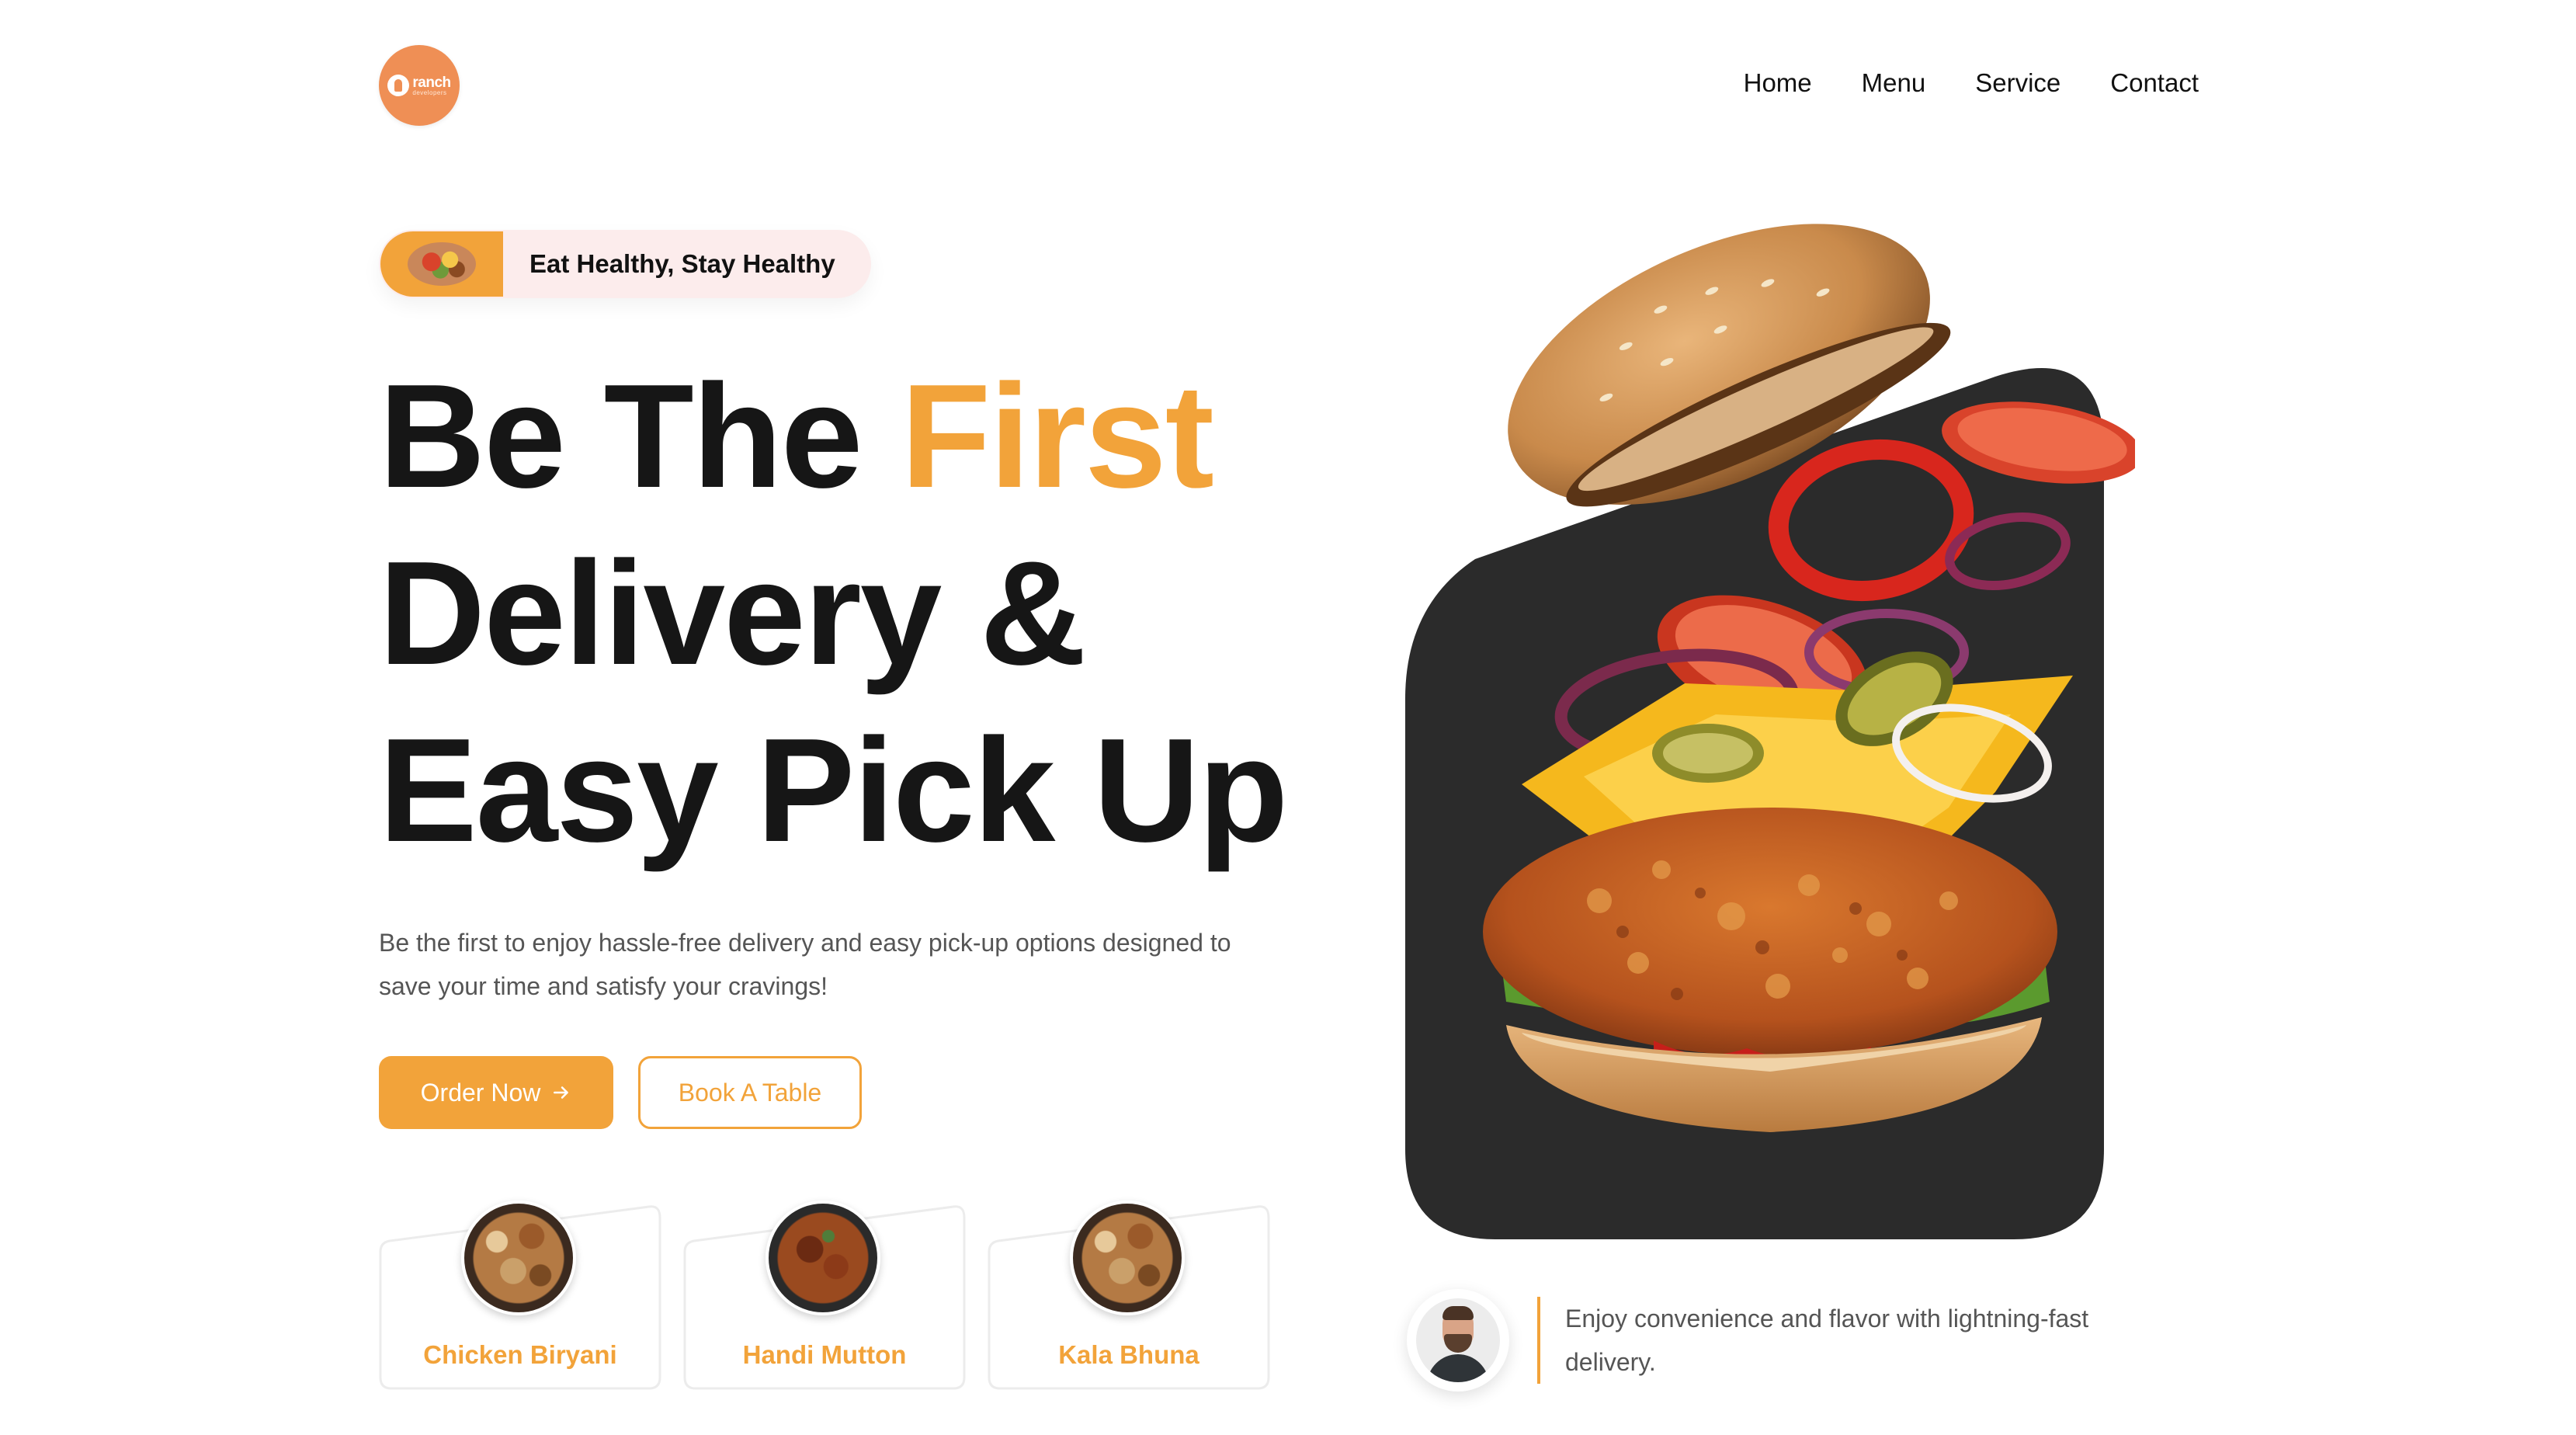 This screenshot has height=1435, width=2576. I want to click on arrow-right-icon, so click(561, 1092).